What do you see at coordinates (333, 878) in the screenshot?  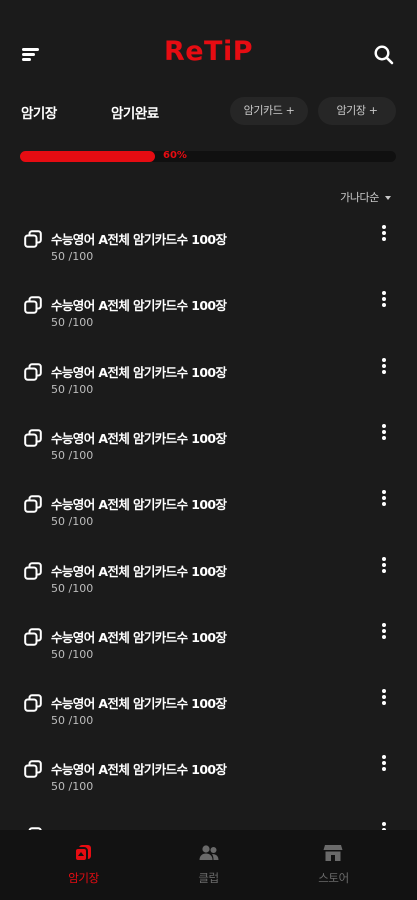 I see `nav-store-label: 스토어` at bounding box center [333, 878].